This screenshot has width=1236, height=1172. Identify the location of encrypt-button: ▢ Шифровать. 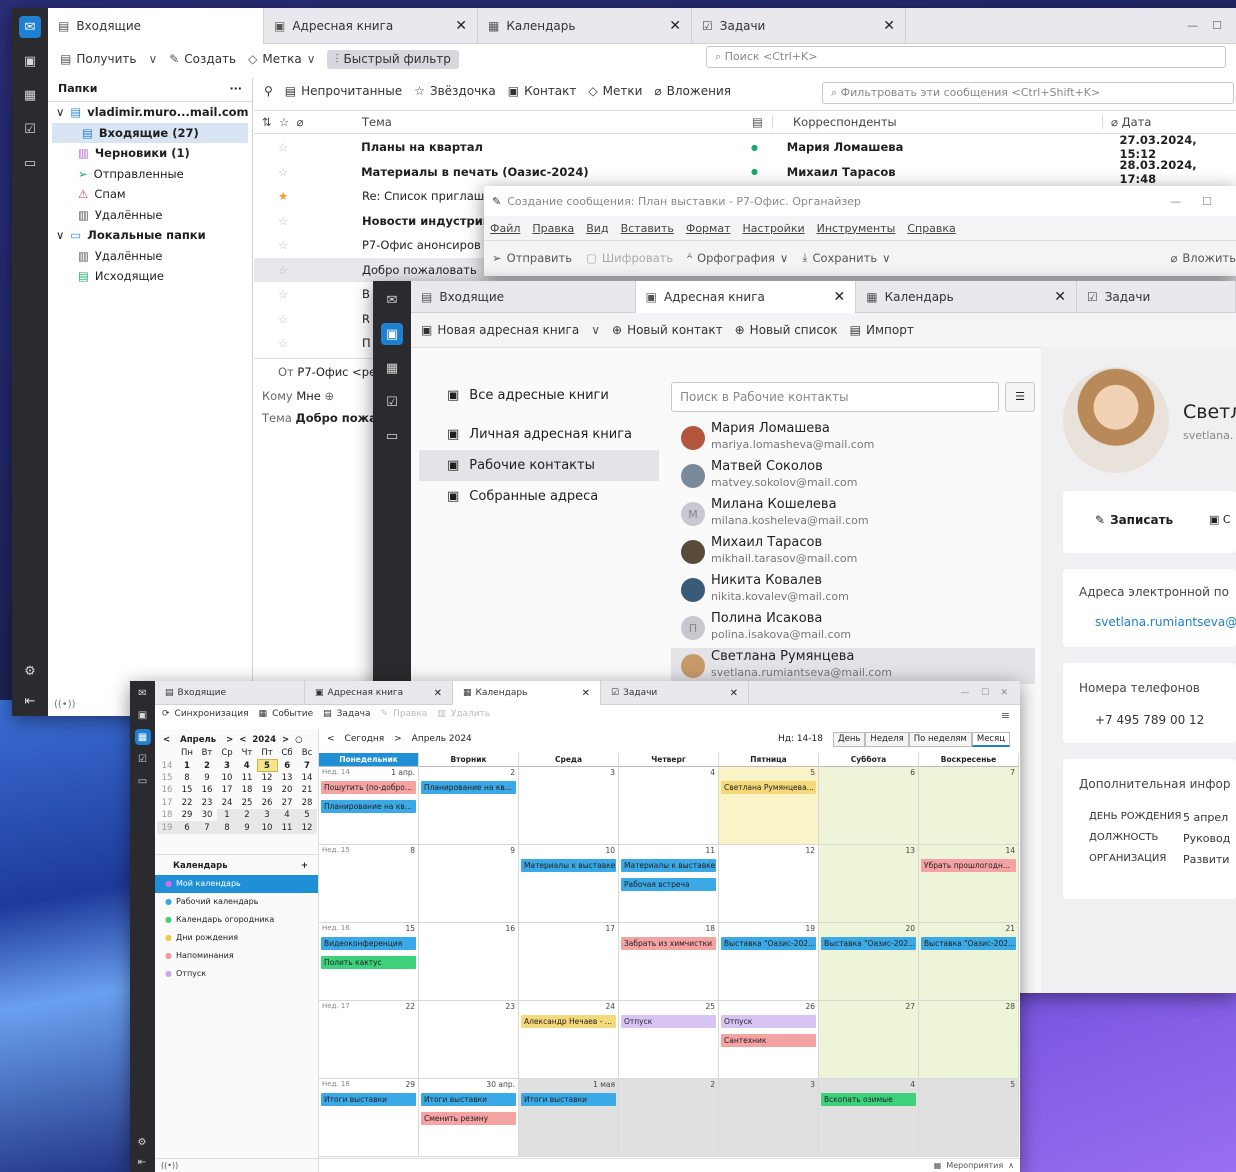
(629, 258).